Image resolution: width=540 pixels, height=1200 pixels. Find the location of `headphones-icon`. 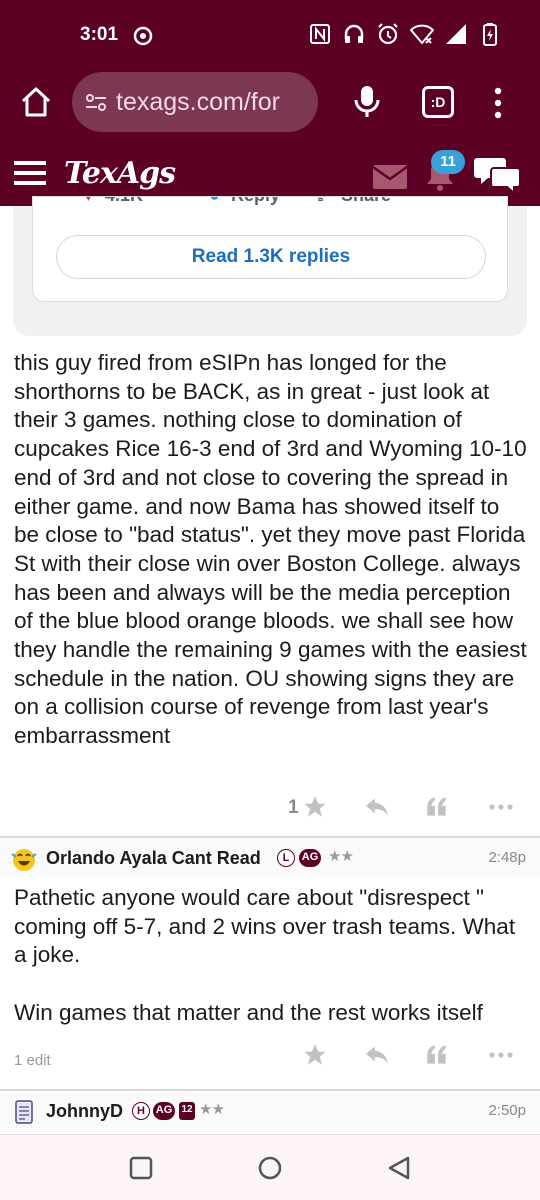

headphones-icon is located at coordinates (354, 33).